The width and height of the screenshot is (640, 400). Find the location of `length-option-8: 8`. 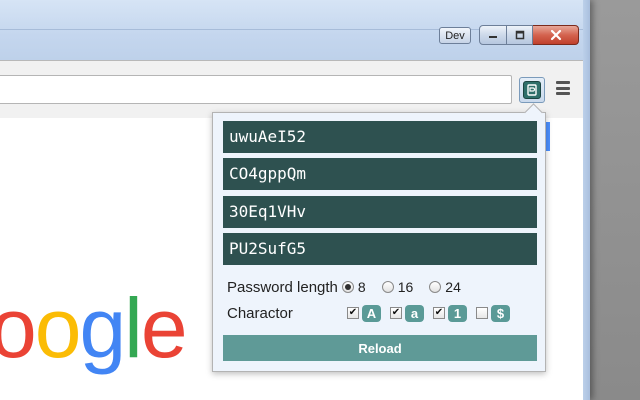

length-option-8: 8 is located at coordinates (359, 287).